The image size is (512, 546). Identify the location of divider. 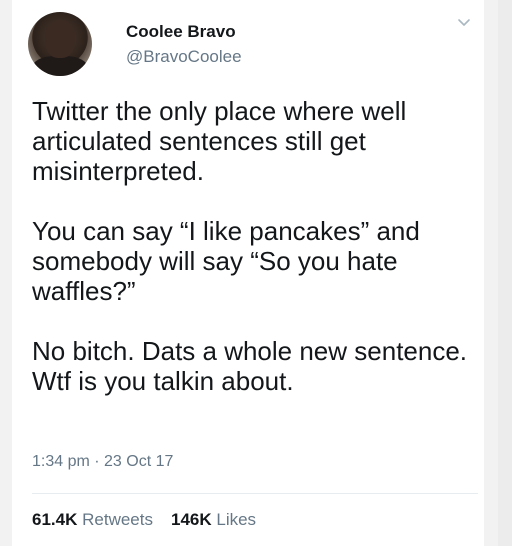
(255, 493).